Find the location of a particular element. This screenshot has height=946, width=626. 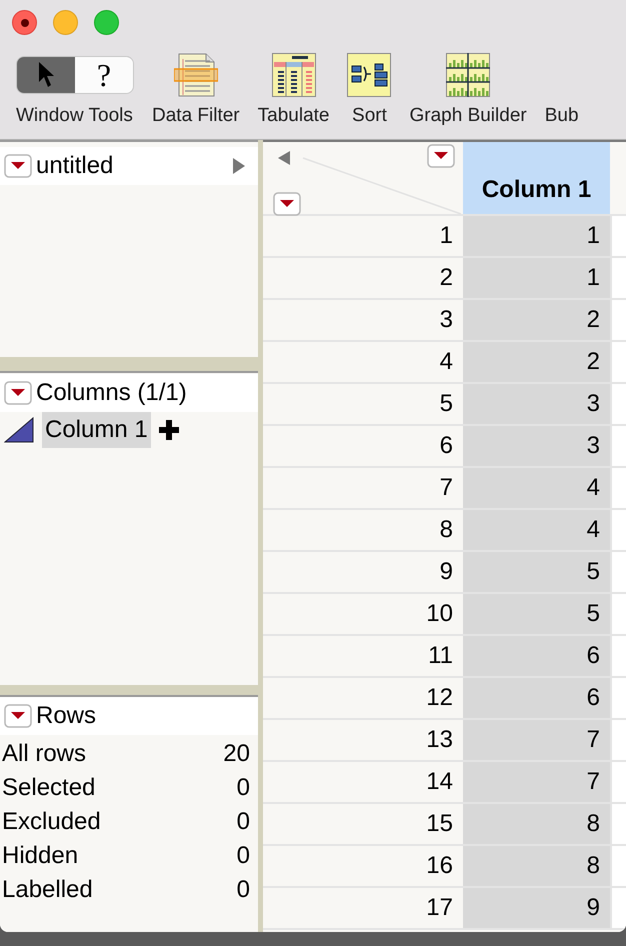

table-cell: 9 is located at coordinates (536, 908).